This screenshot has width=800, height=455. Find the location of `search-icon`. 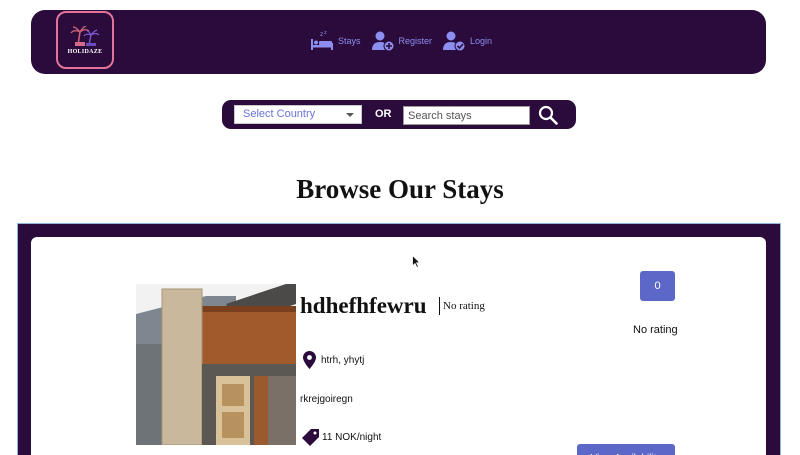

search-icon is located at coordinates (548, 115).